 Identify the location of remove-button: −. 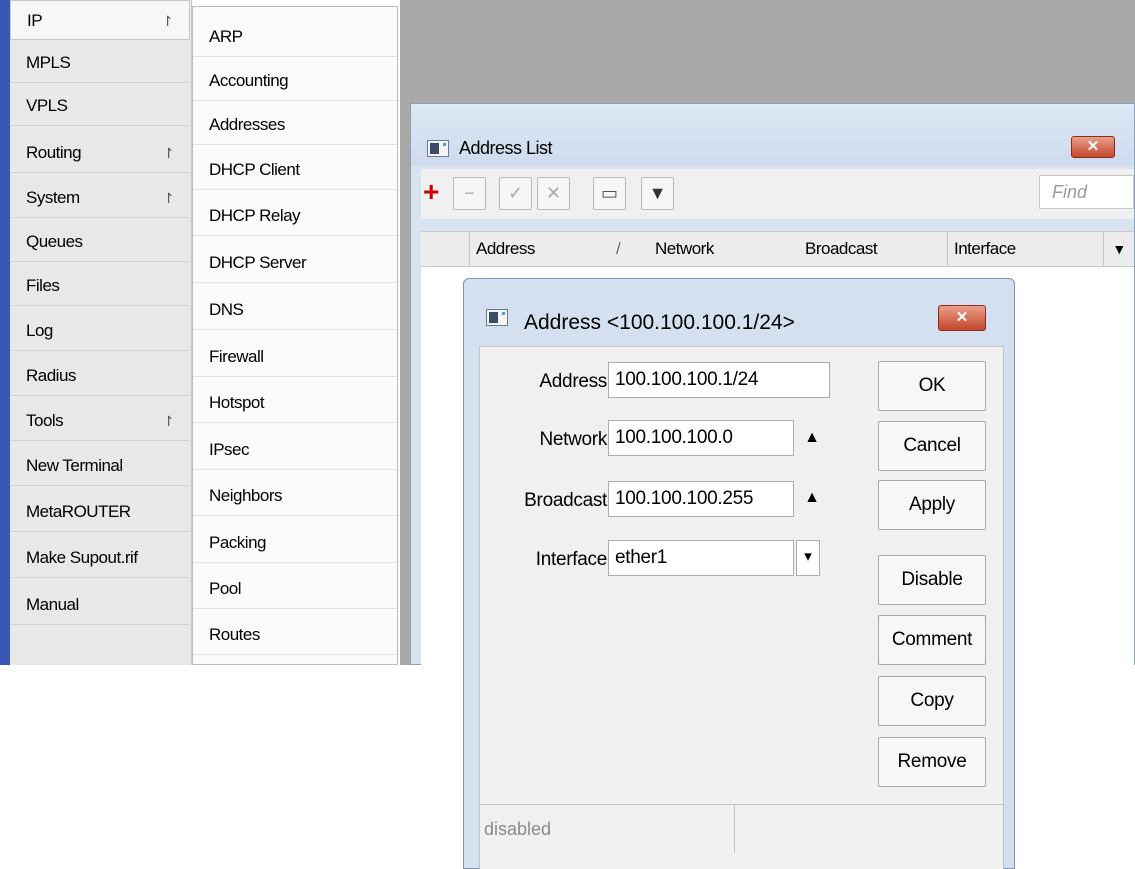
(469, 193).